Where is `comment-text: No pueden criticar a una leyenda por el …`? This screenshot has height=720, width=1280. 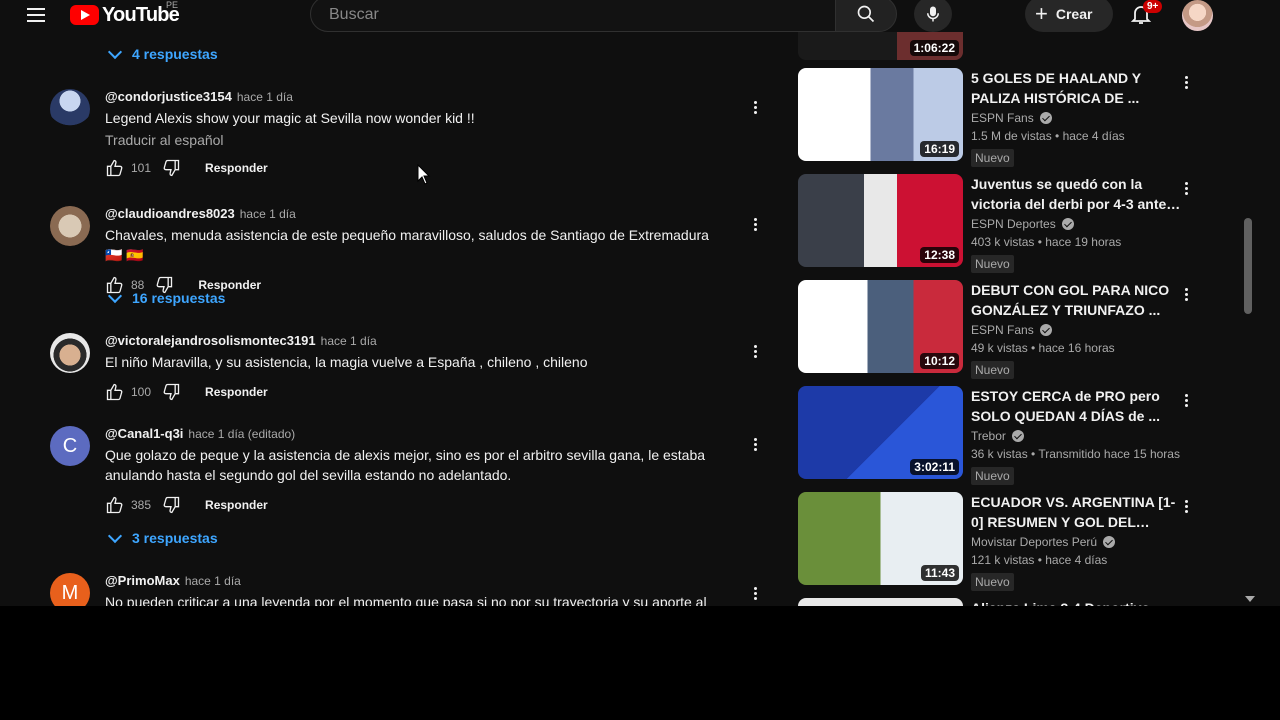
comment-text: No pueden criticar a una leyenda por el … is located at coordinates (406, 600).